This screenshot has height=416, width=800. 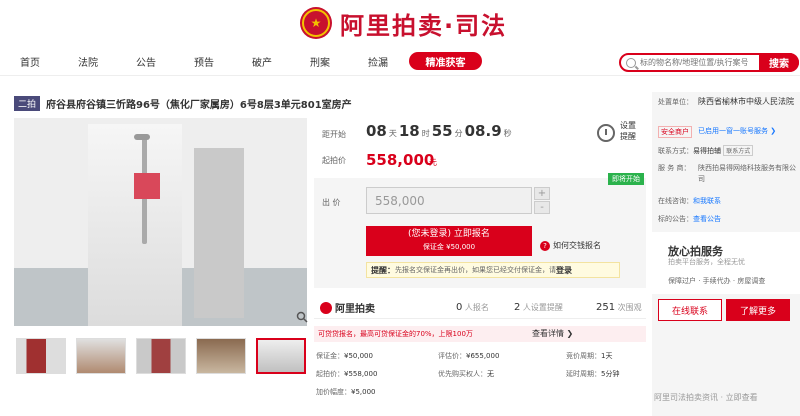 What do you see at coordinates (472, 307) in the screenshot?
I see `enrolled-count: 0 人报名` at bounding box center [472, 307].